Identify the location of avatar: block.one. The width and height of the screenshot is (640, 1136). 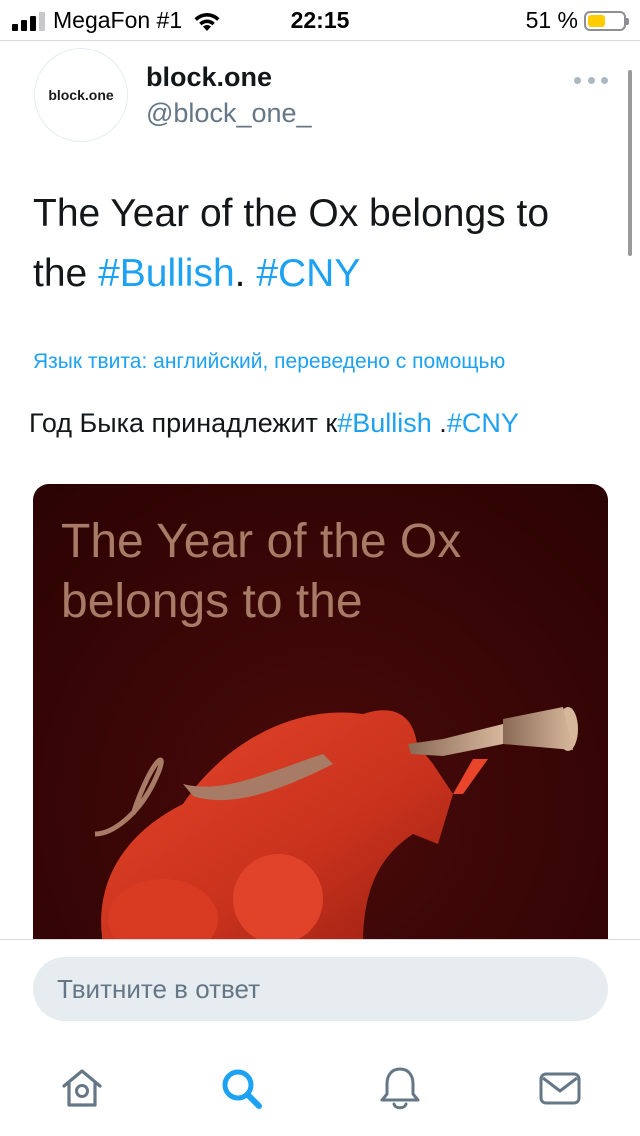
(81, 95).